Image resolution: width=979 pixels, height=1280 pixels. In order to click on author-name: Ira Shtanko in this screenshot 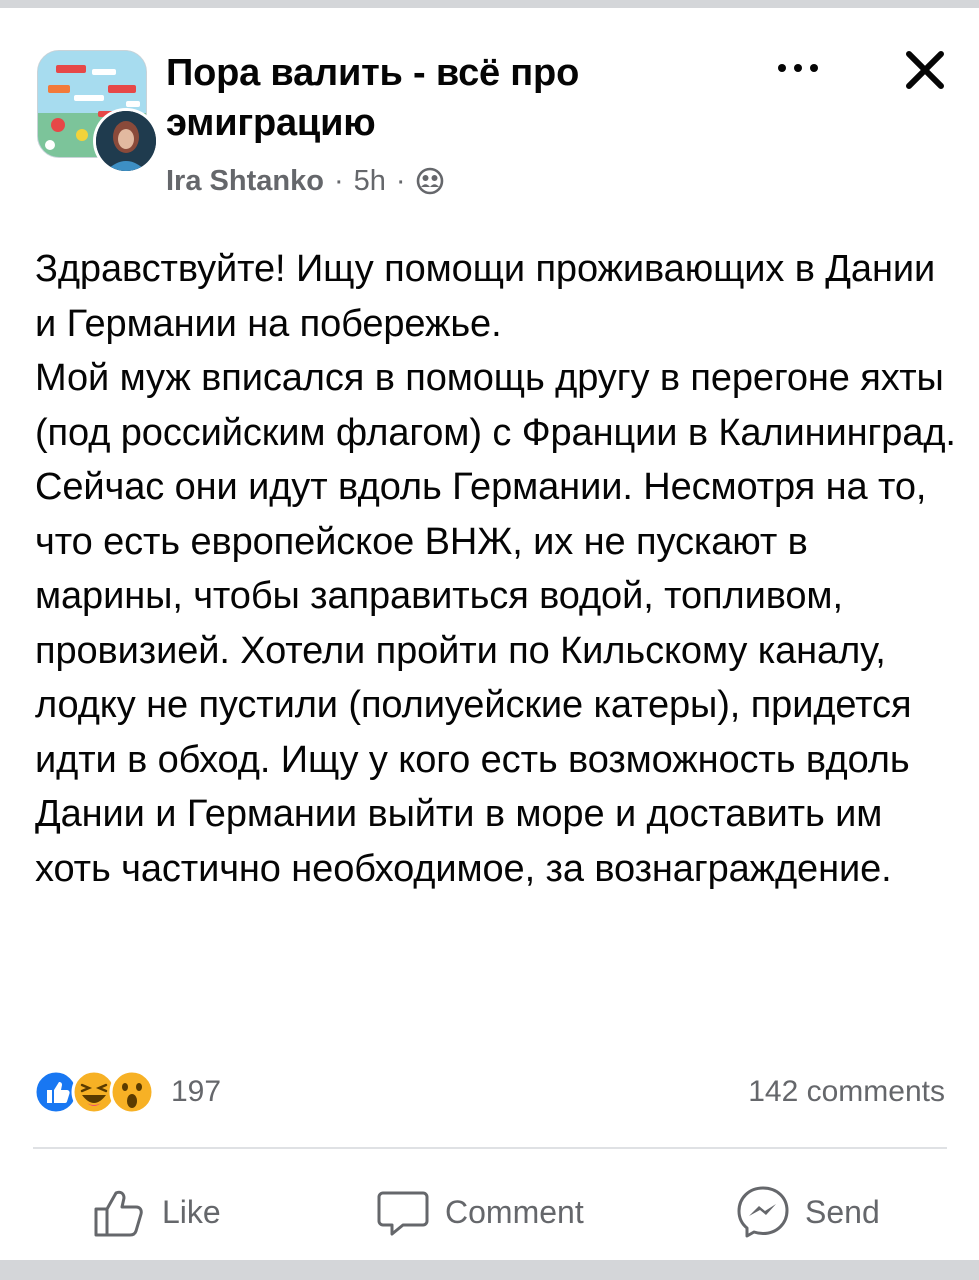, I will do `click(245, 181)`.